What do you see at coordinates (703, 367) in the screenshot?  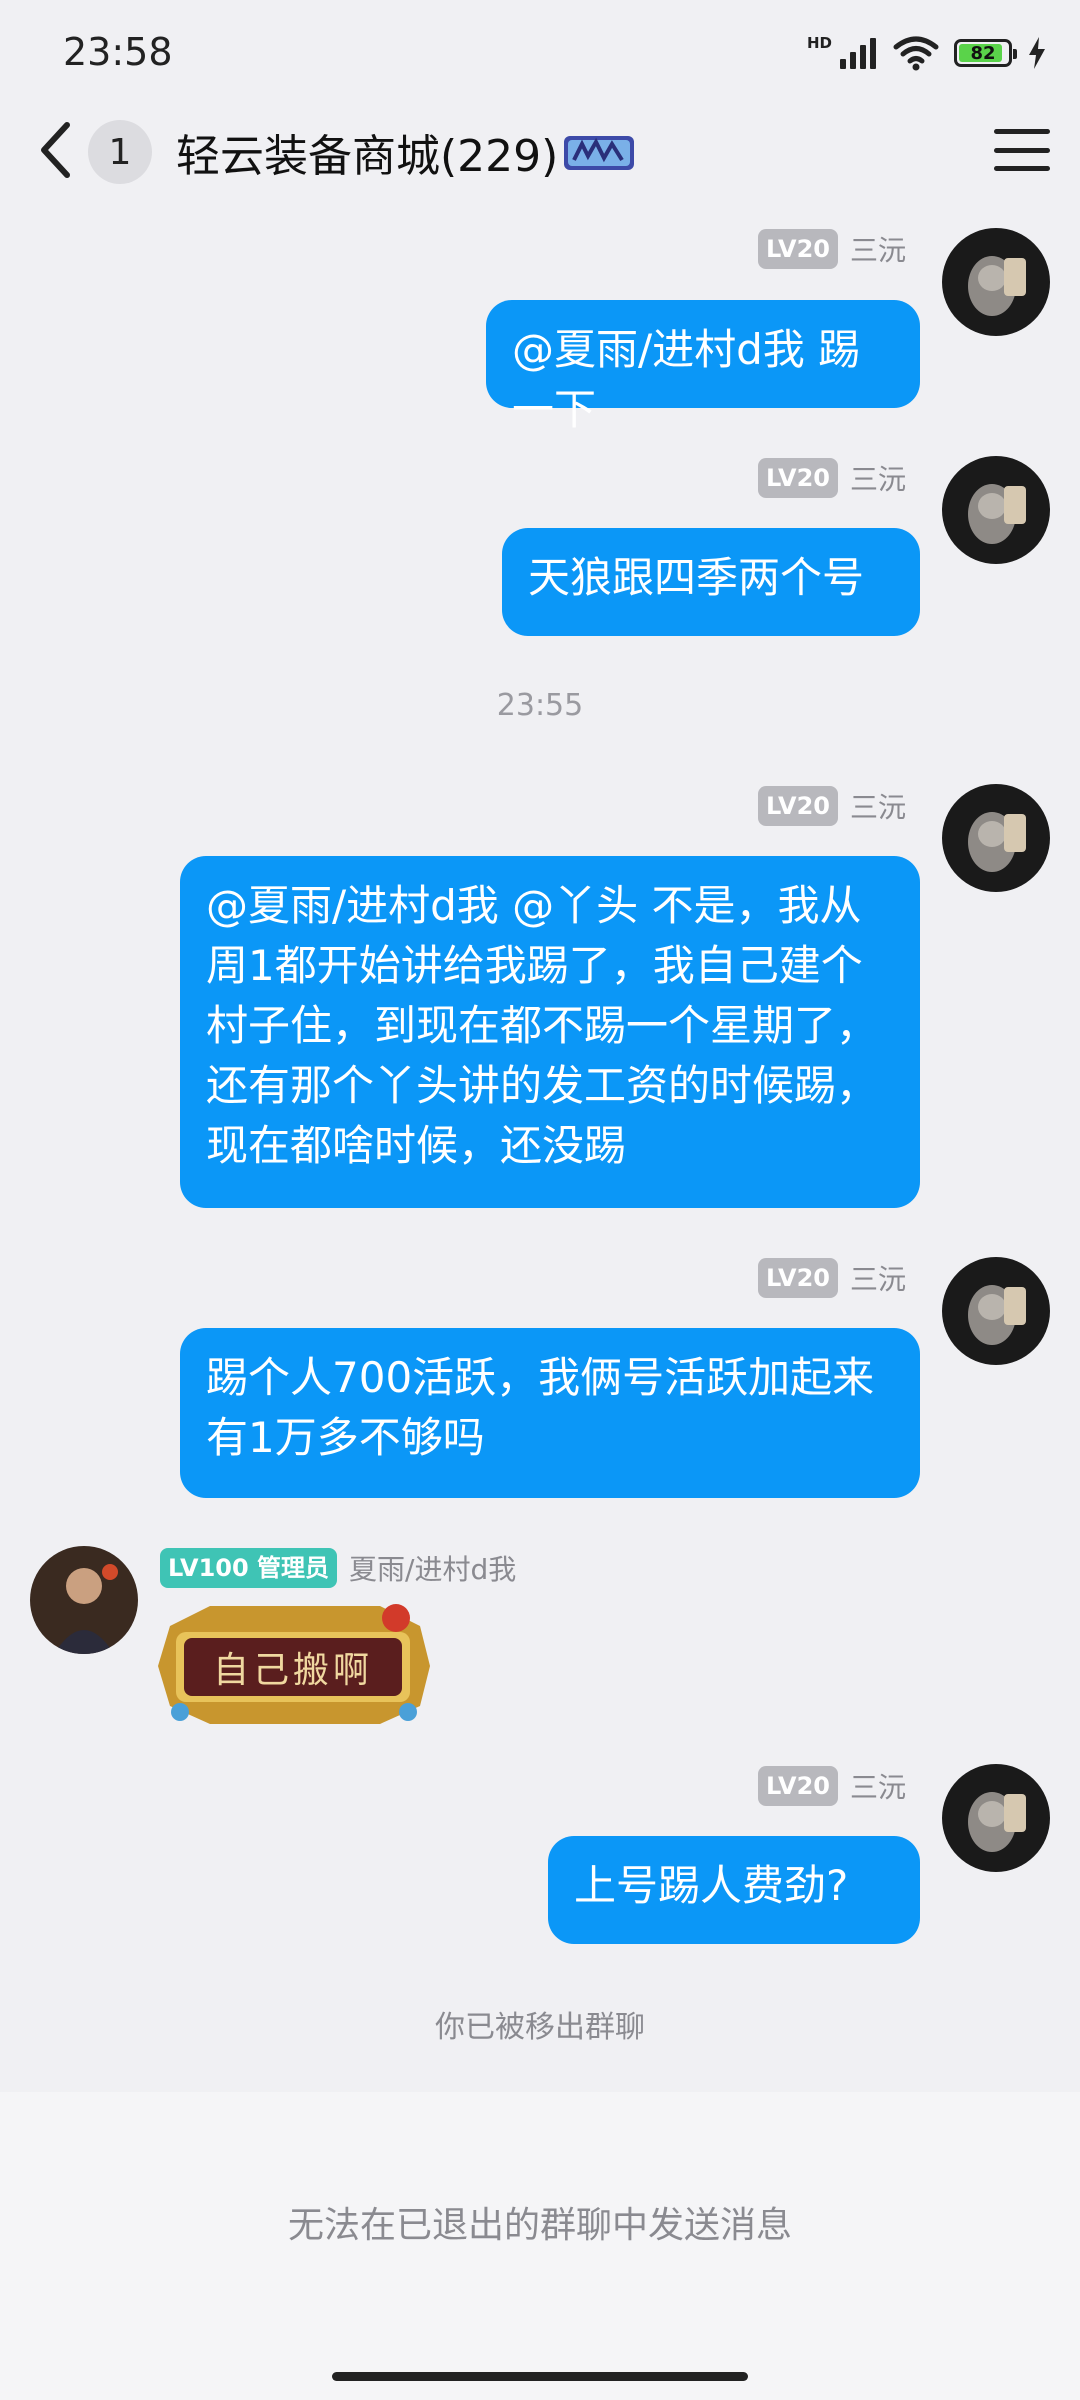 I see `message-bubble: @夏雨/进村d我 踢一下` at bounding box center [703, 367].